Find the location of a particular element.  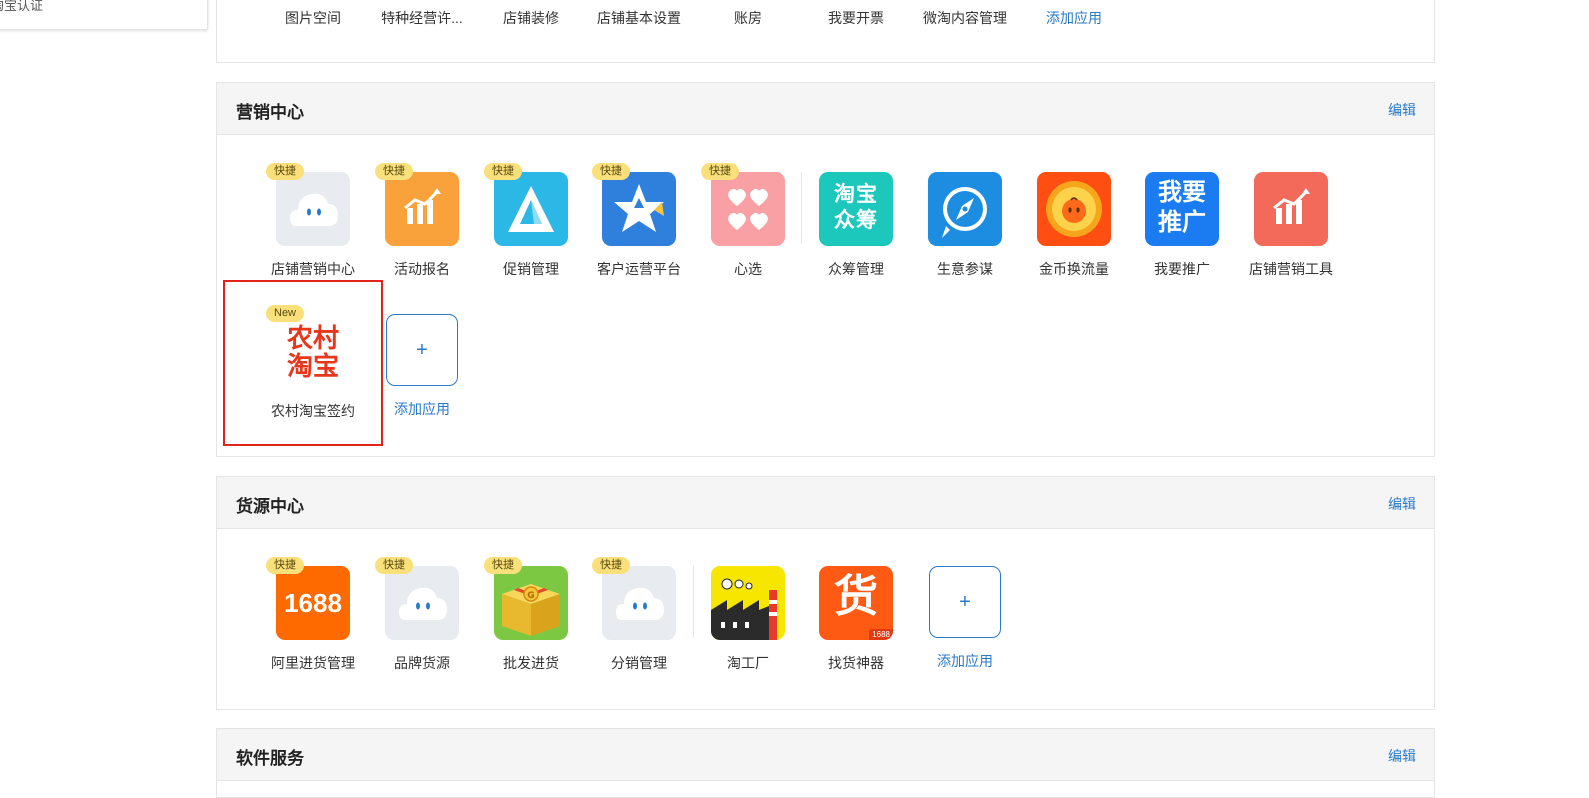

software-service-title: 软件服务 is located at coordinates (270, 758).